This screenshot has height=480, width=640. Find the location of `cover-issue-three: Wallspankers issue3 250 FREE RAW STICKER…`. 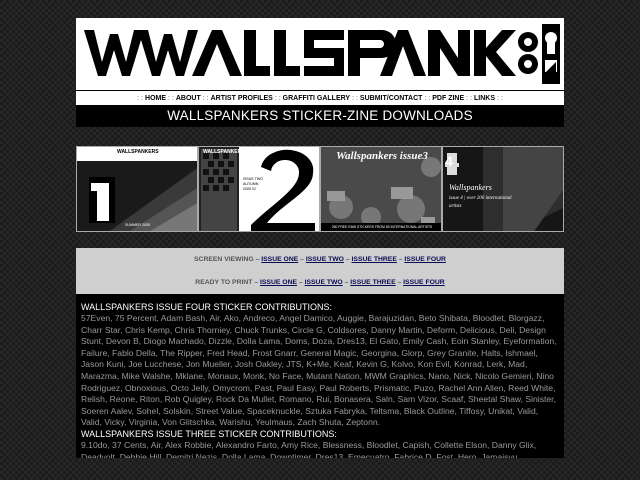

cover-issue-three: Wallspankers issue3 250 FREE RAW STICKER… is located at coordinates (381, 189).